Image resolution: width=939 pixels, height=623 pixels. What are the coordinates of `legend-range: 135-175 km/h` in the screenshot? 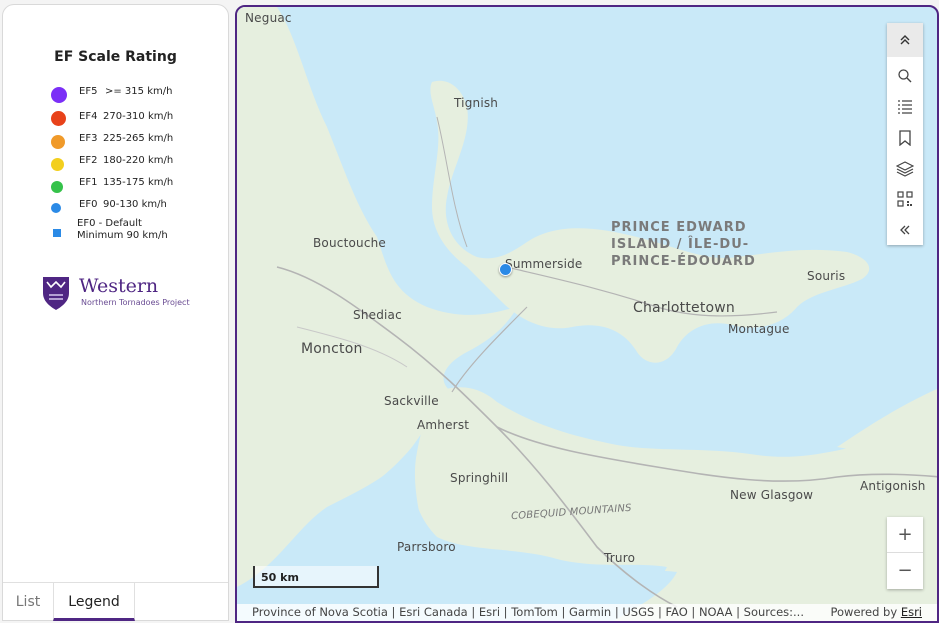 It's located at (138, 182).